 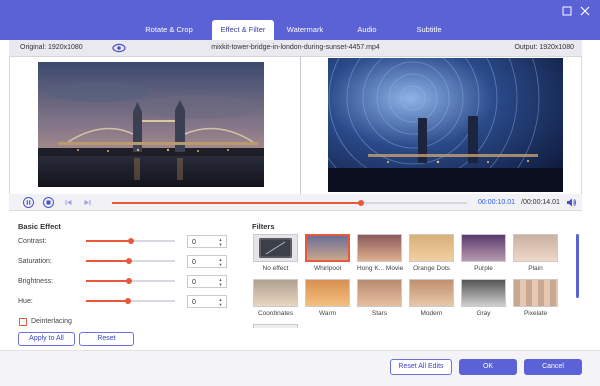 I want to click on saturation-slider, so click(x=130, y=261).